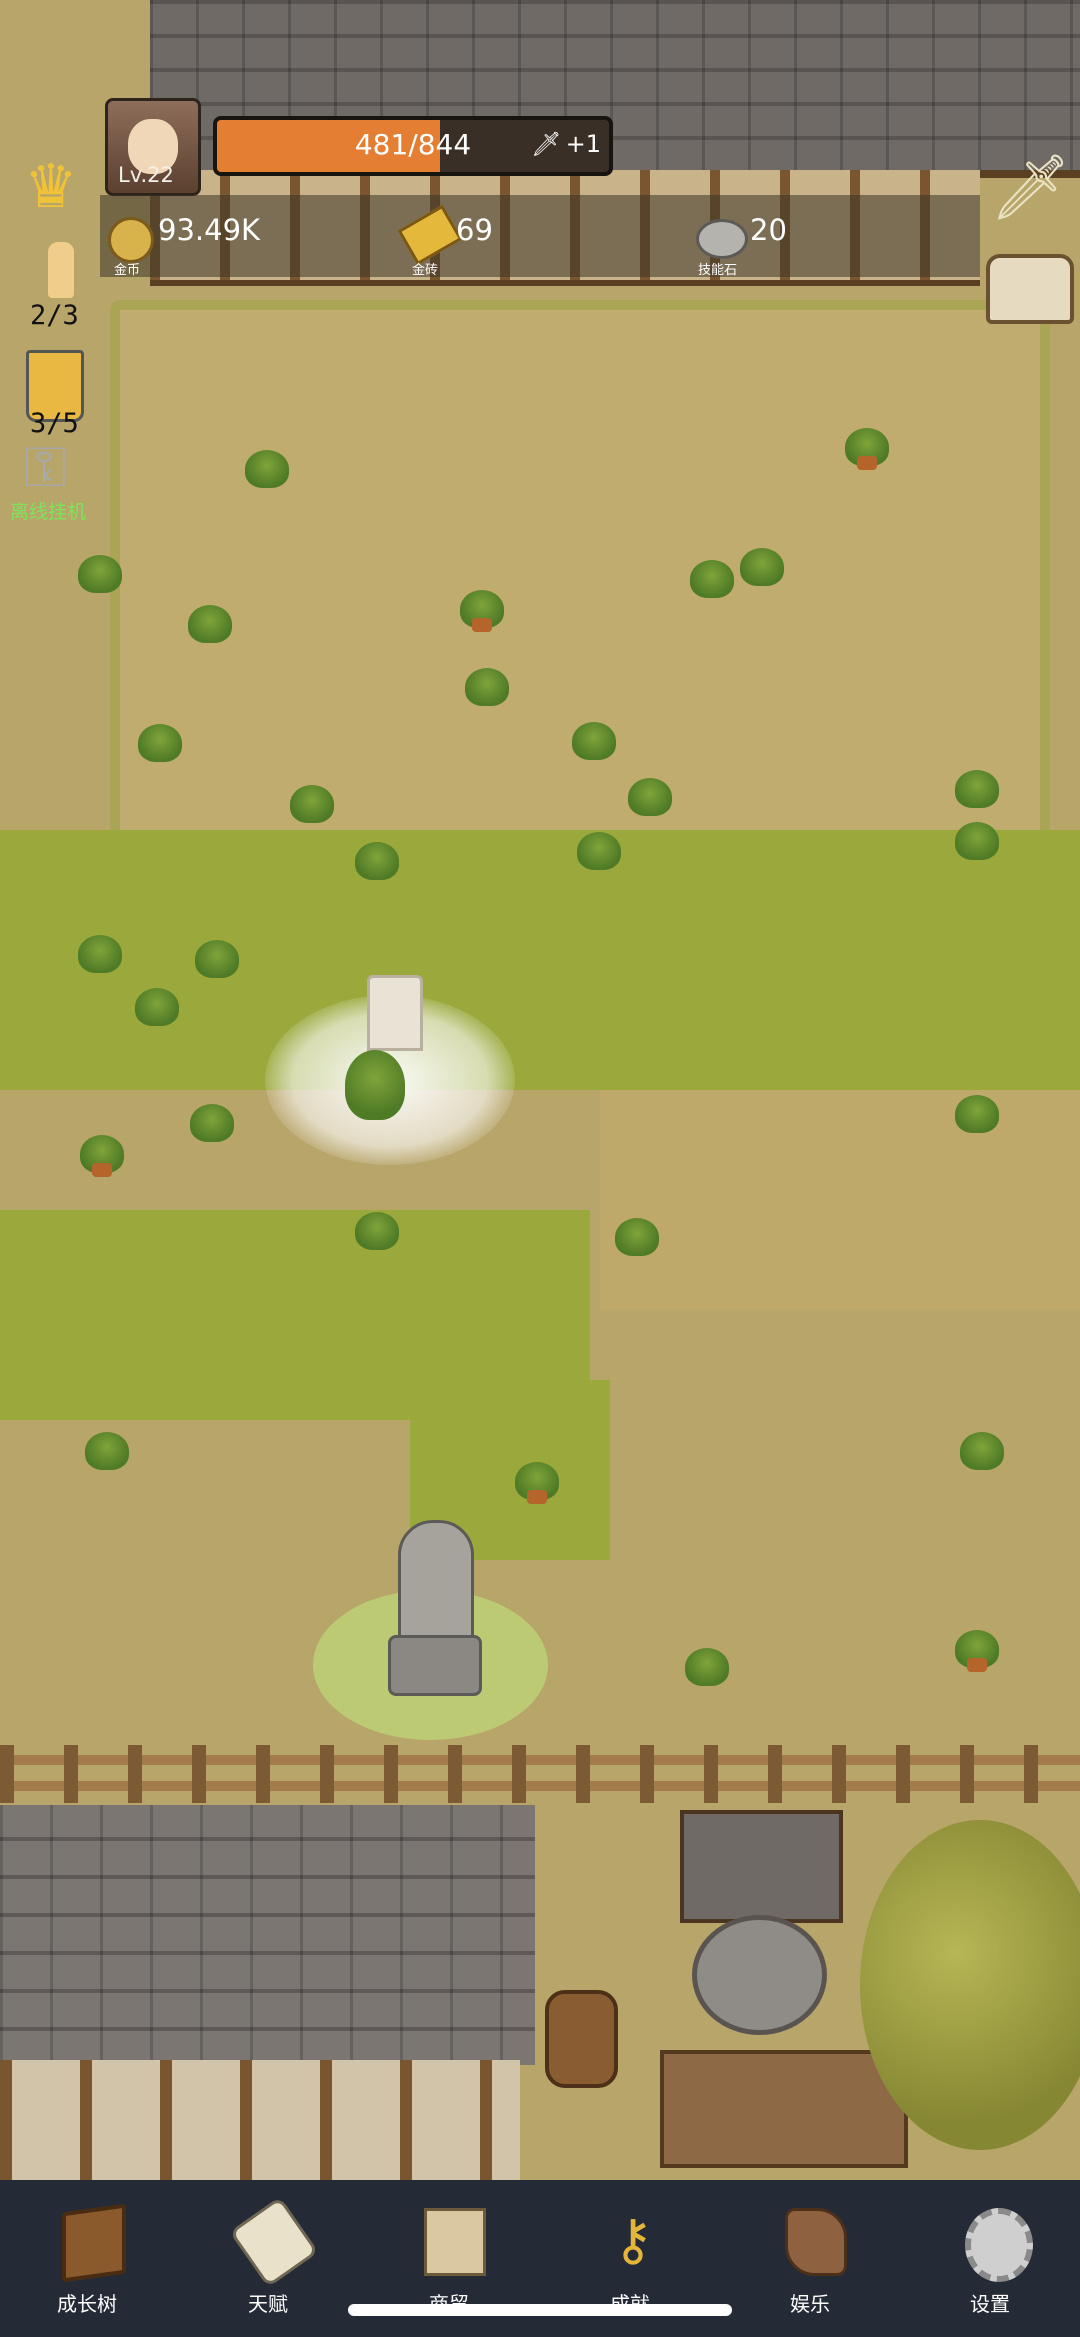  Describe the element at coordinates (430, 235) in the screenshot. I see `gold-brick-icon` at that location.